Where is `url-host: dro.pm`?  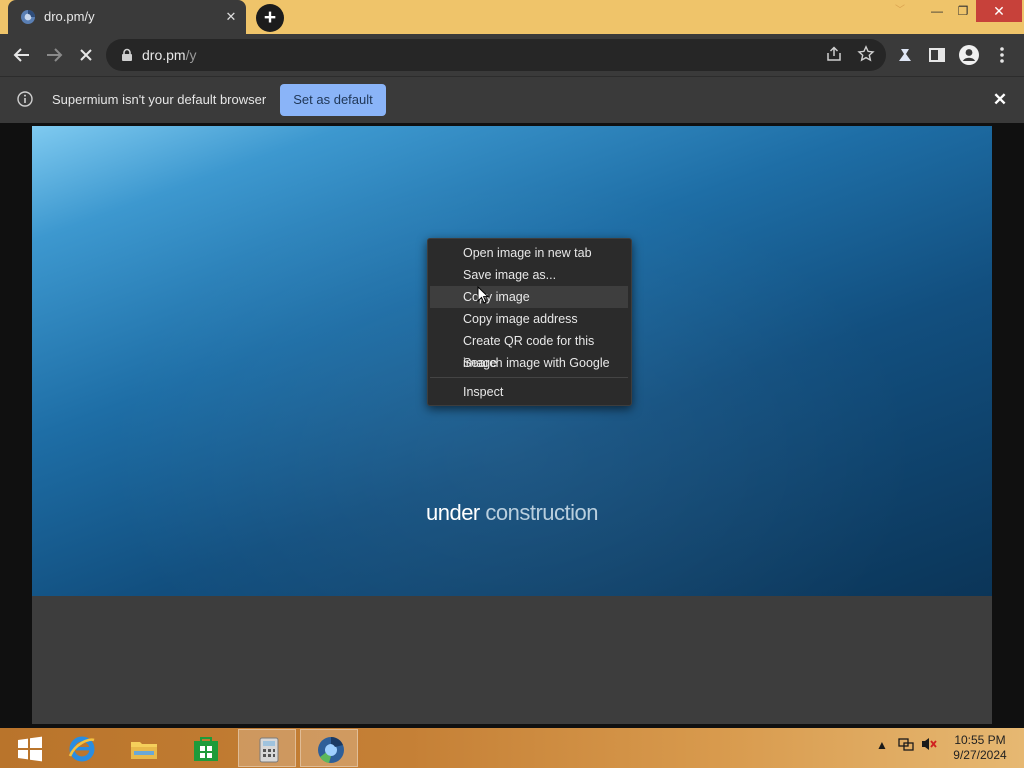
url-host: dro.pm is located at coordinates (164, 55).